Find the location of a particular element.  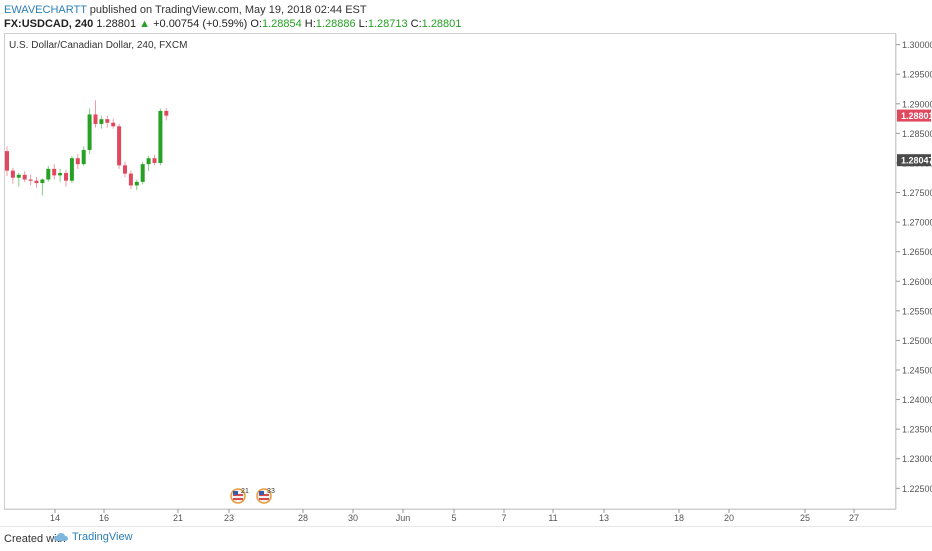

price-label-text: 1.28047 is located at coordinates (916, 161).